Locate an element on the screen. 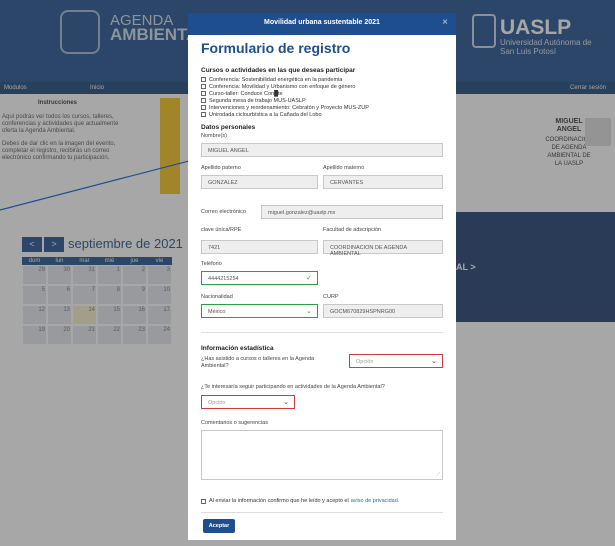 The image size is (615, 546). nationality-label: Nacionalidad is located at coordinates (217, 297).